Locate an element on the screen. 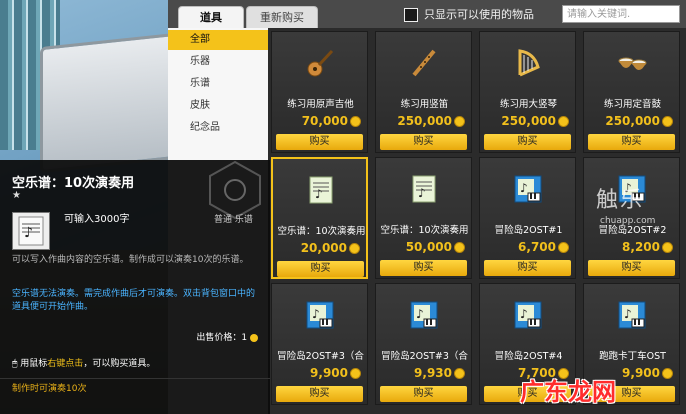 Image resolution: width=686 pixels, height=414 pixels. background-crate is located at coordinates (108, 103).